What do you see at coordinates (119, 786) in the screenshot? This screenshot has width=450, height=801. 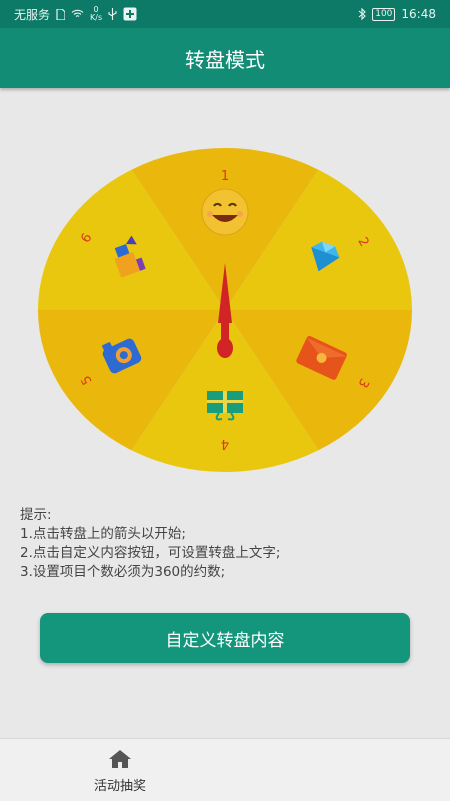 I see `nav-item-label: 活动抽奖` at bounding box center [119, 786].